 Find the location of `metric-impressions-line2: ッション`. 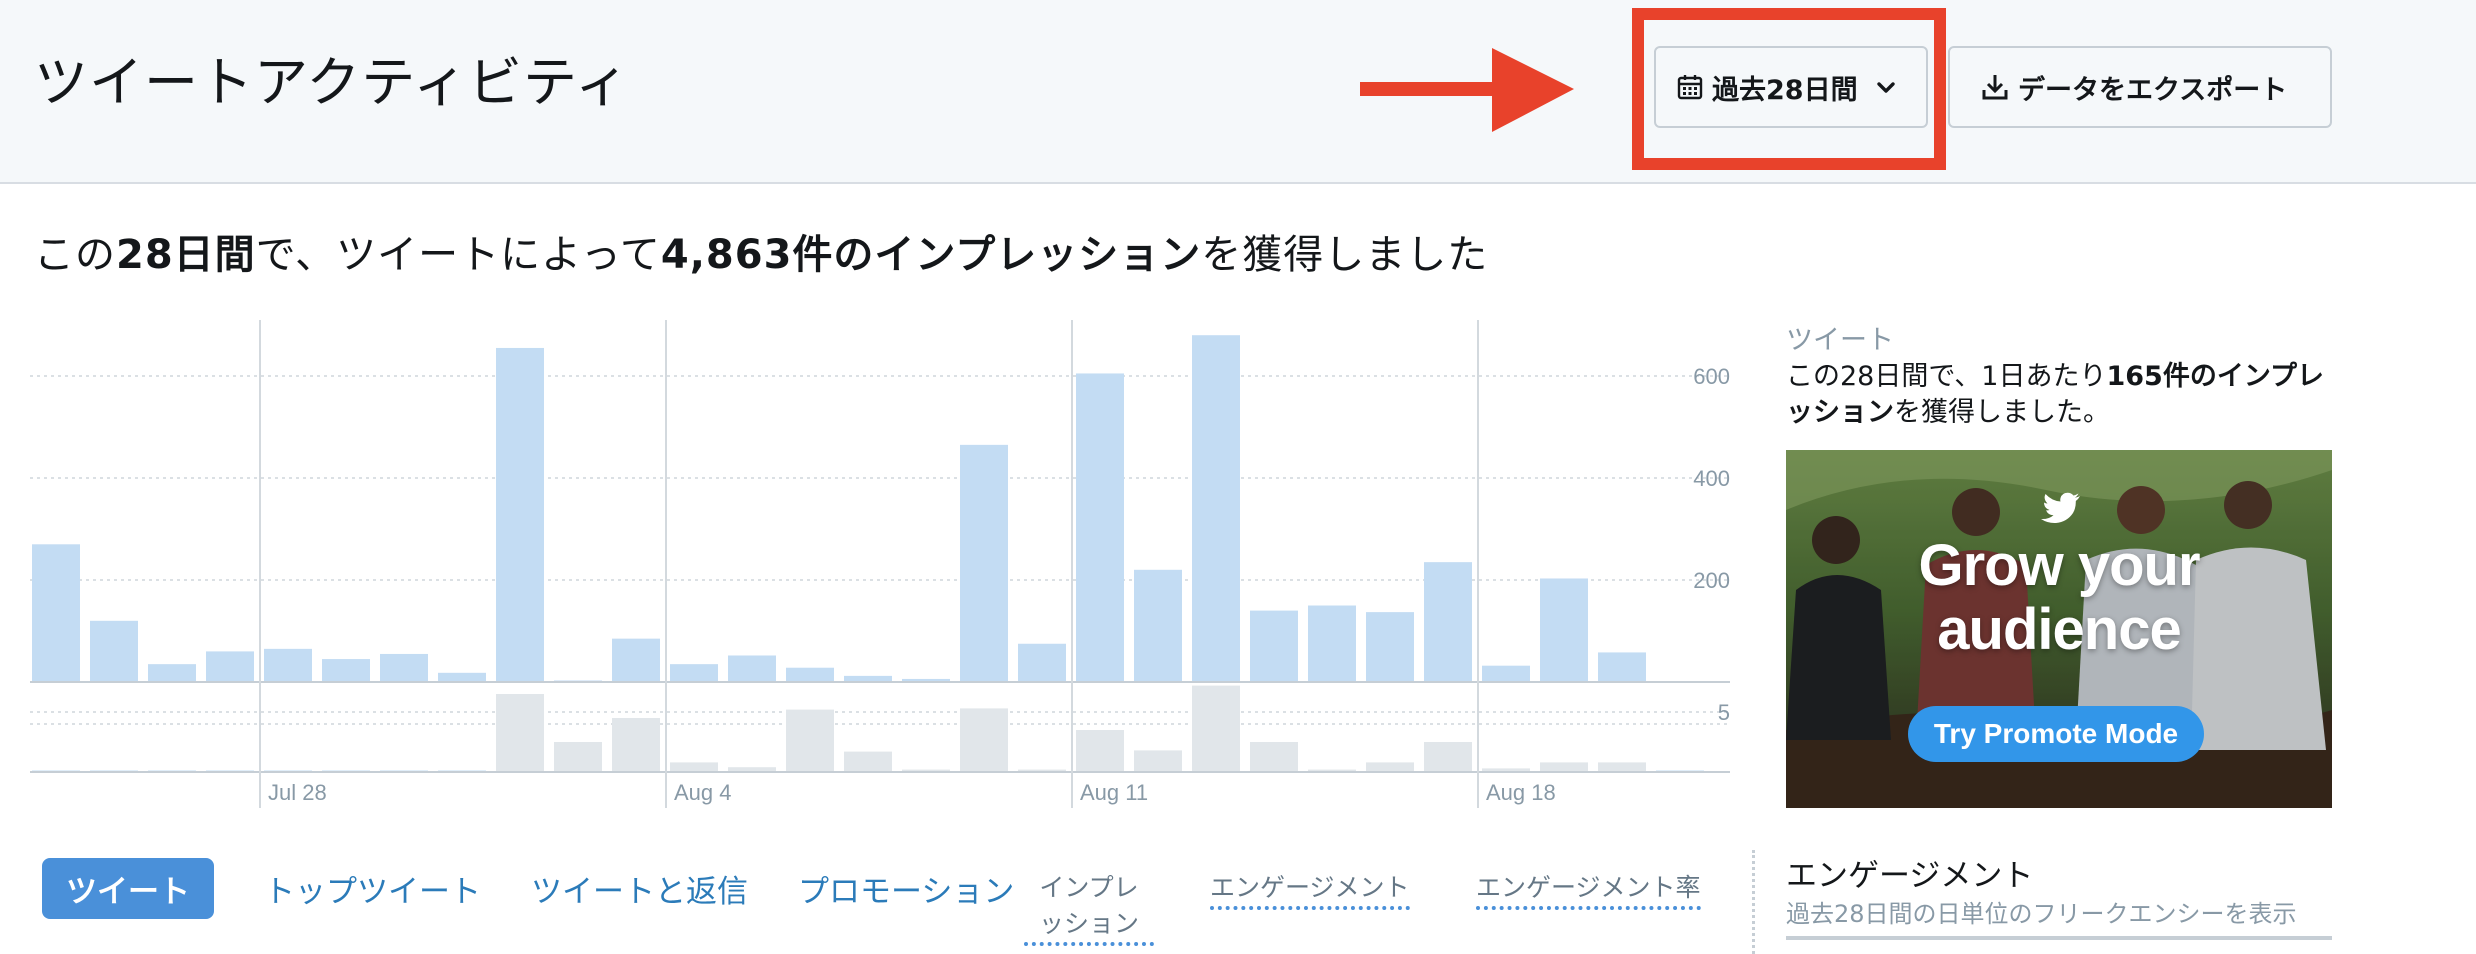

metric-impressions-line2: ッション is located at coordinates (1089, 926).